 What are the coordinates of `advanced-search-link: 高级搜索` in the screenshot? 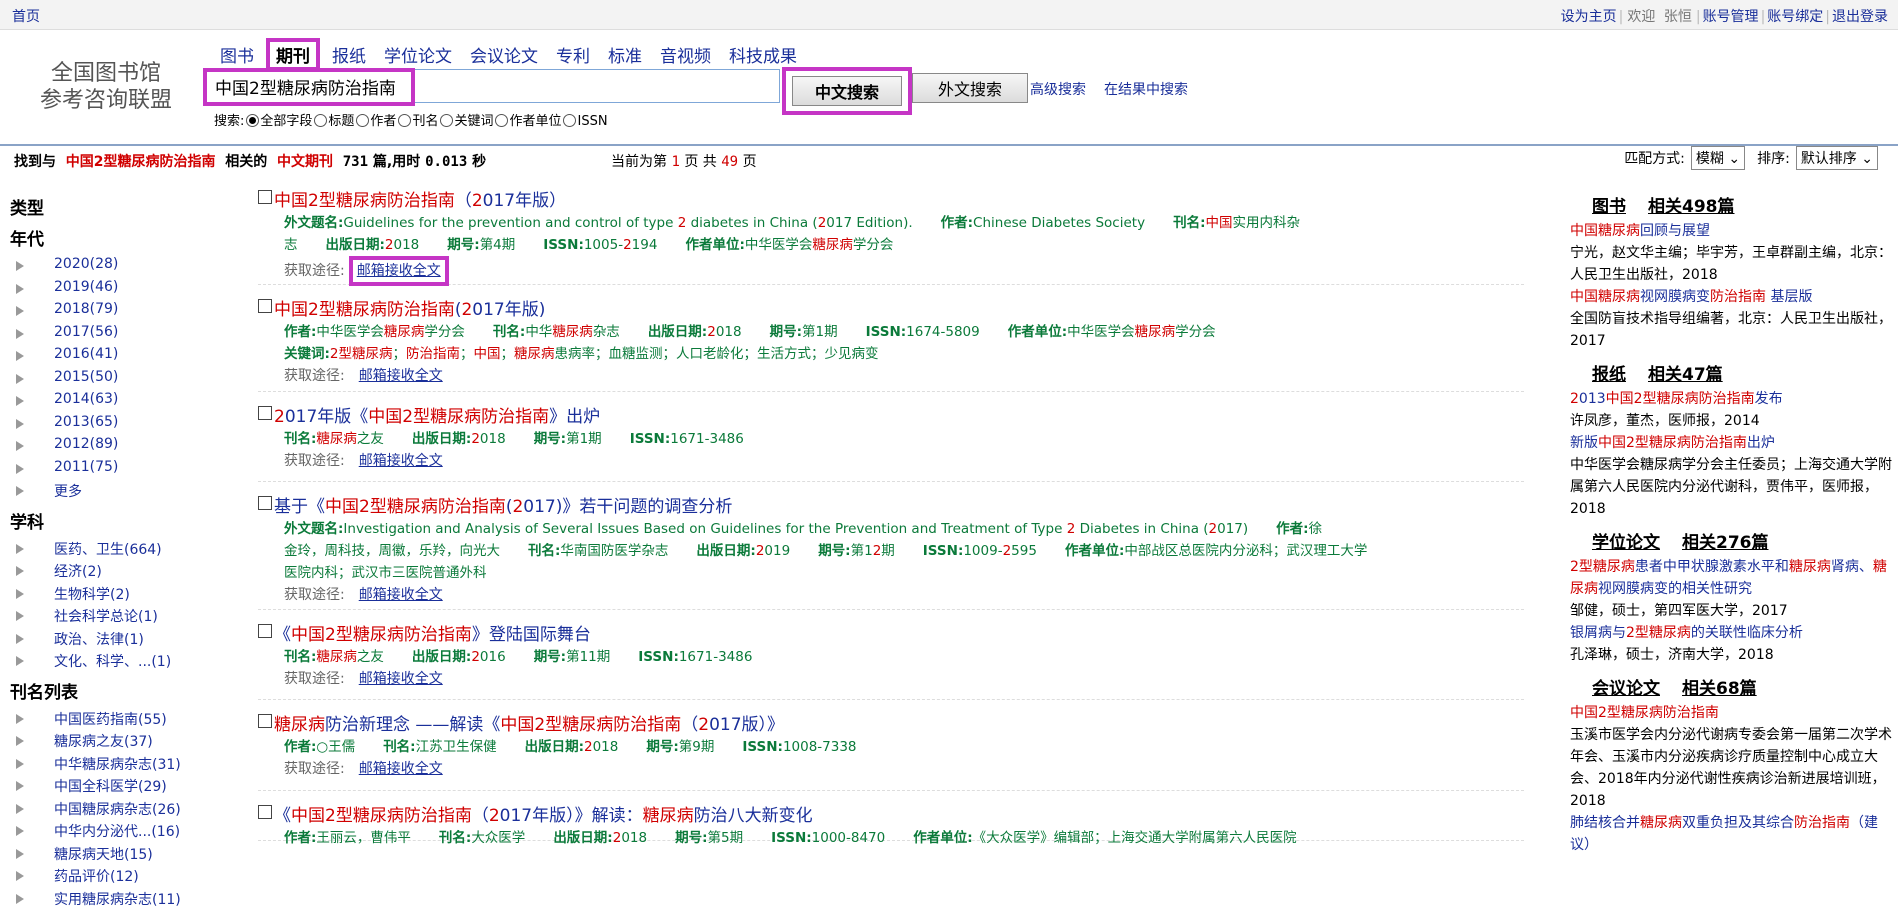 It's located at (1058, 90).